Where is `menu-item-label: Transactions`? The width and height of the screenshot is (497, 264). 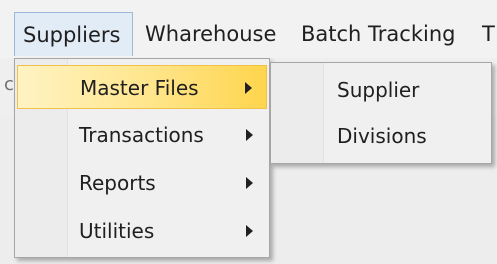 menu-item-label: Transactions is located at coordinates (141, 135).